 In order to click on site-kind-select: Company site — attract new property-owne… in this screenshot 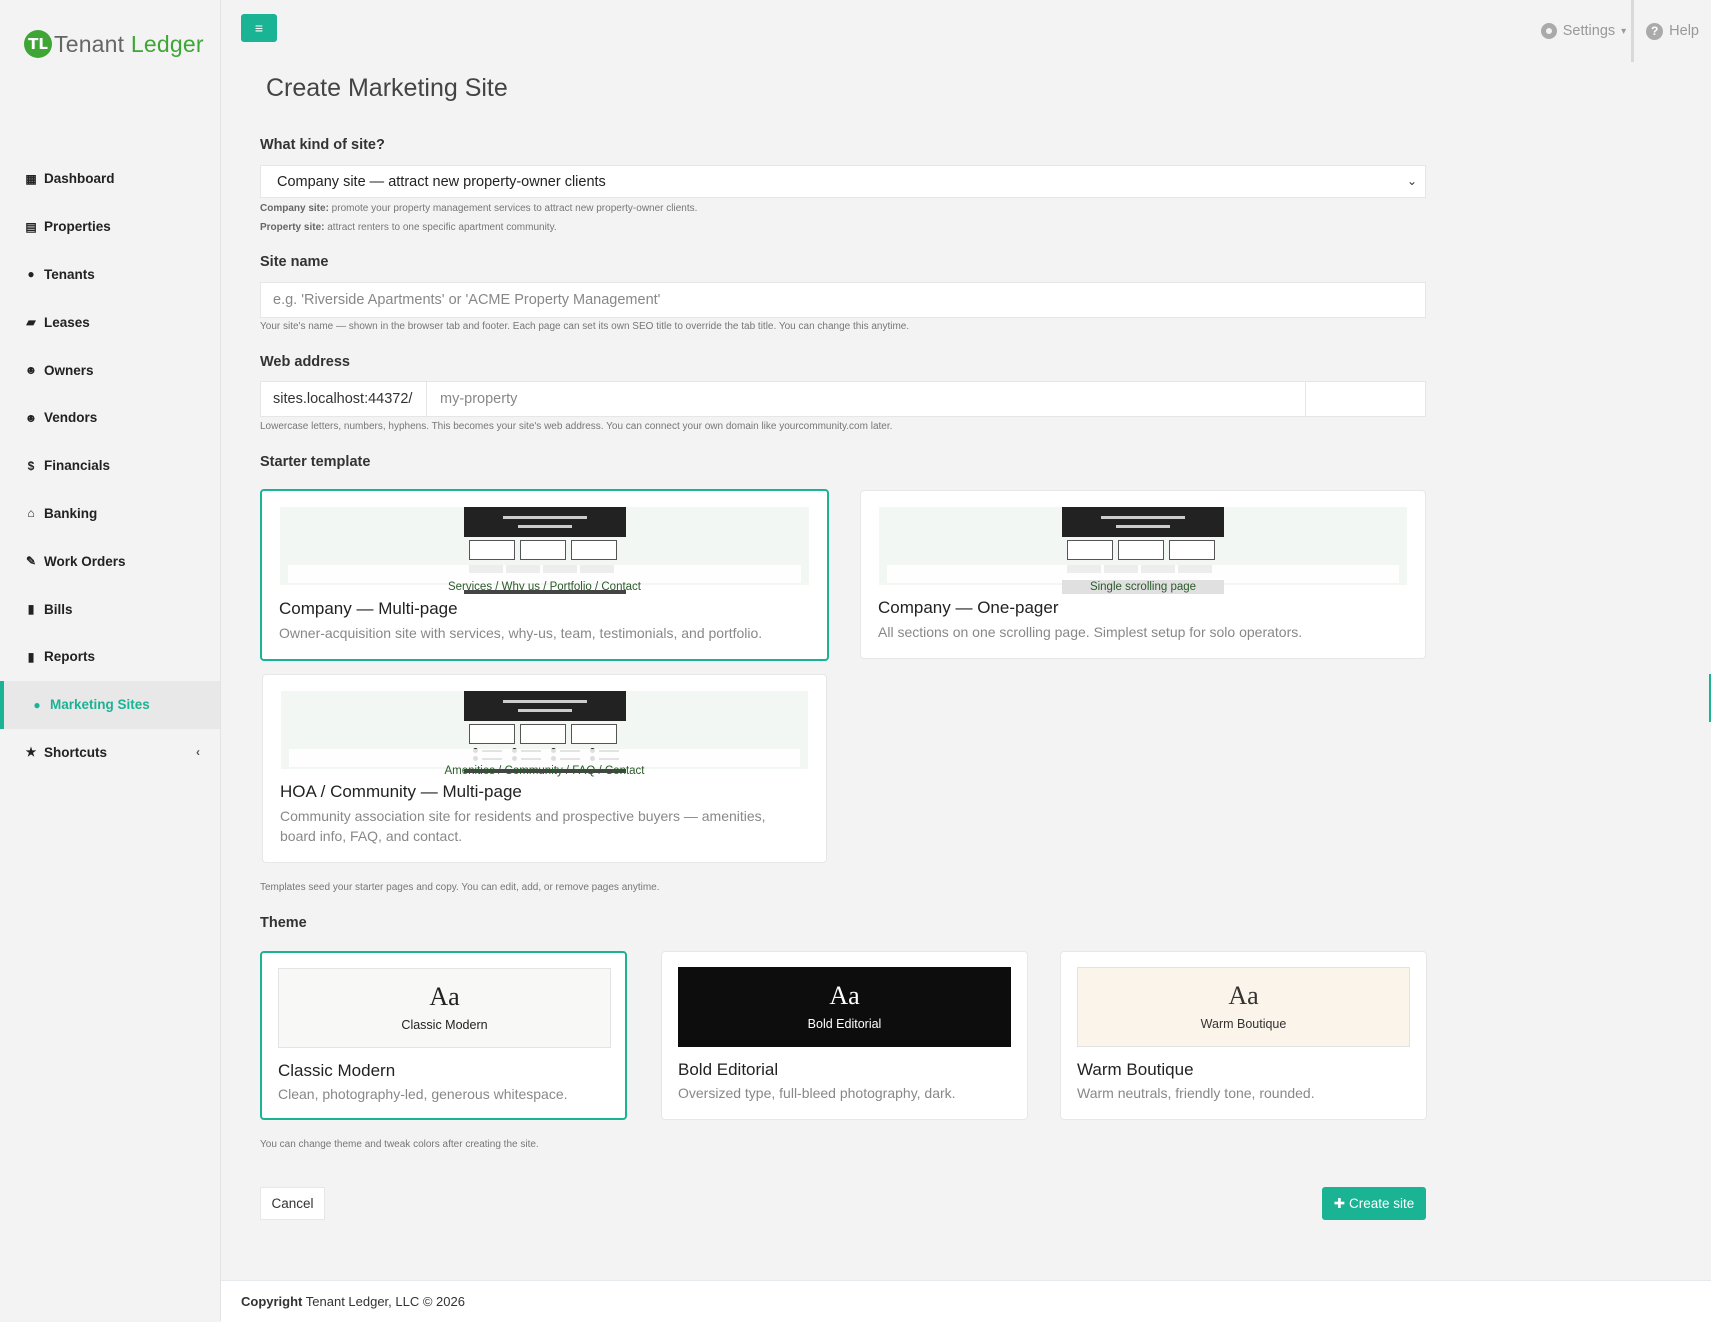, I will do `click(843, 181)`.